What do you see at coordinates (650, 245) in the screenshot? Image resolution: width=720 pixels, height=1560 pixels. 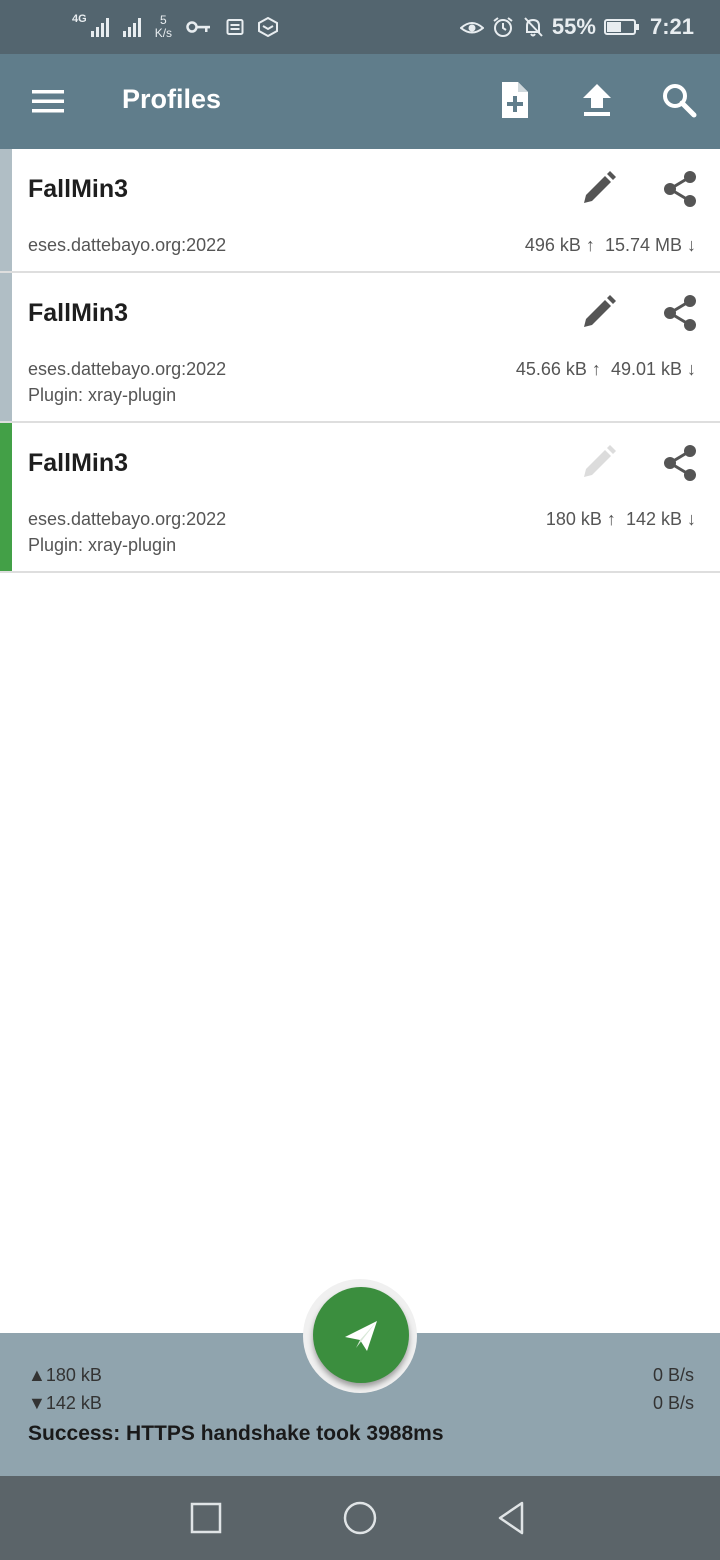 I see `download-traffic: 15.74 MB ↓` at bounding box center [650, 245].